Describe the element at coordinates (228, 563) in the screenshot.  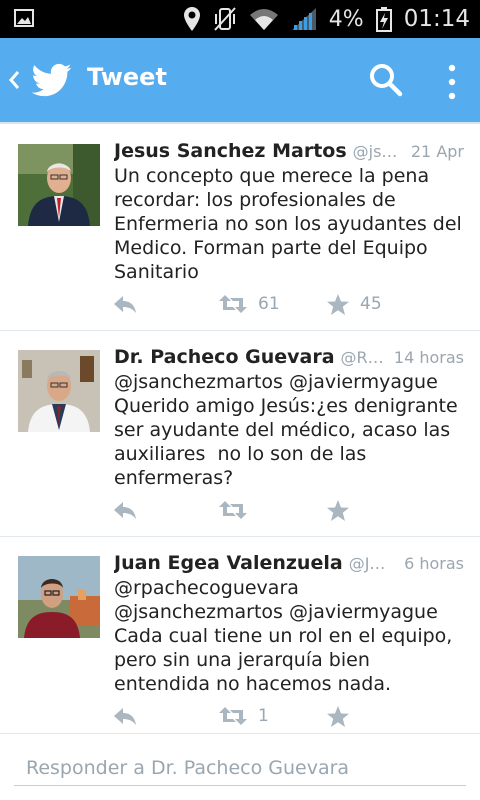
I see `author-name: Juan Egea Valenzuela` at that location.